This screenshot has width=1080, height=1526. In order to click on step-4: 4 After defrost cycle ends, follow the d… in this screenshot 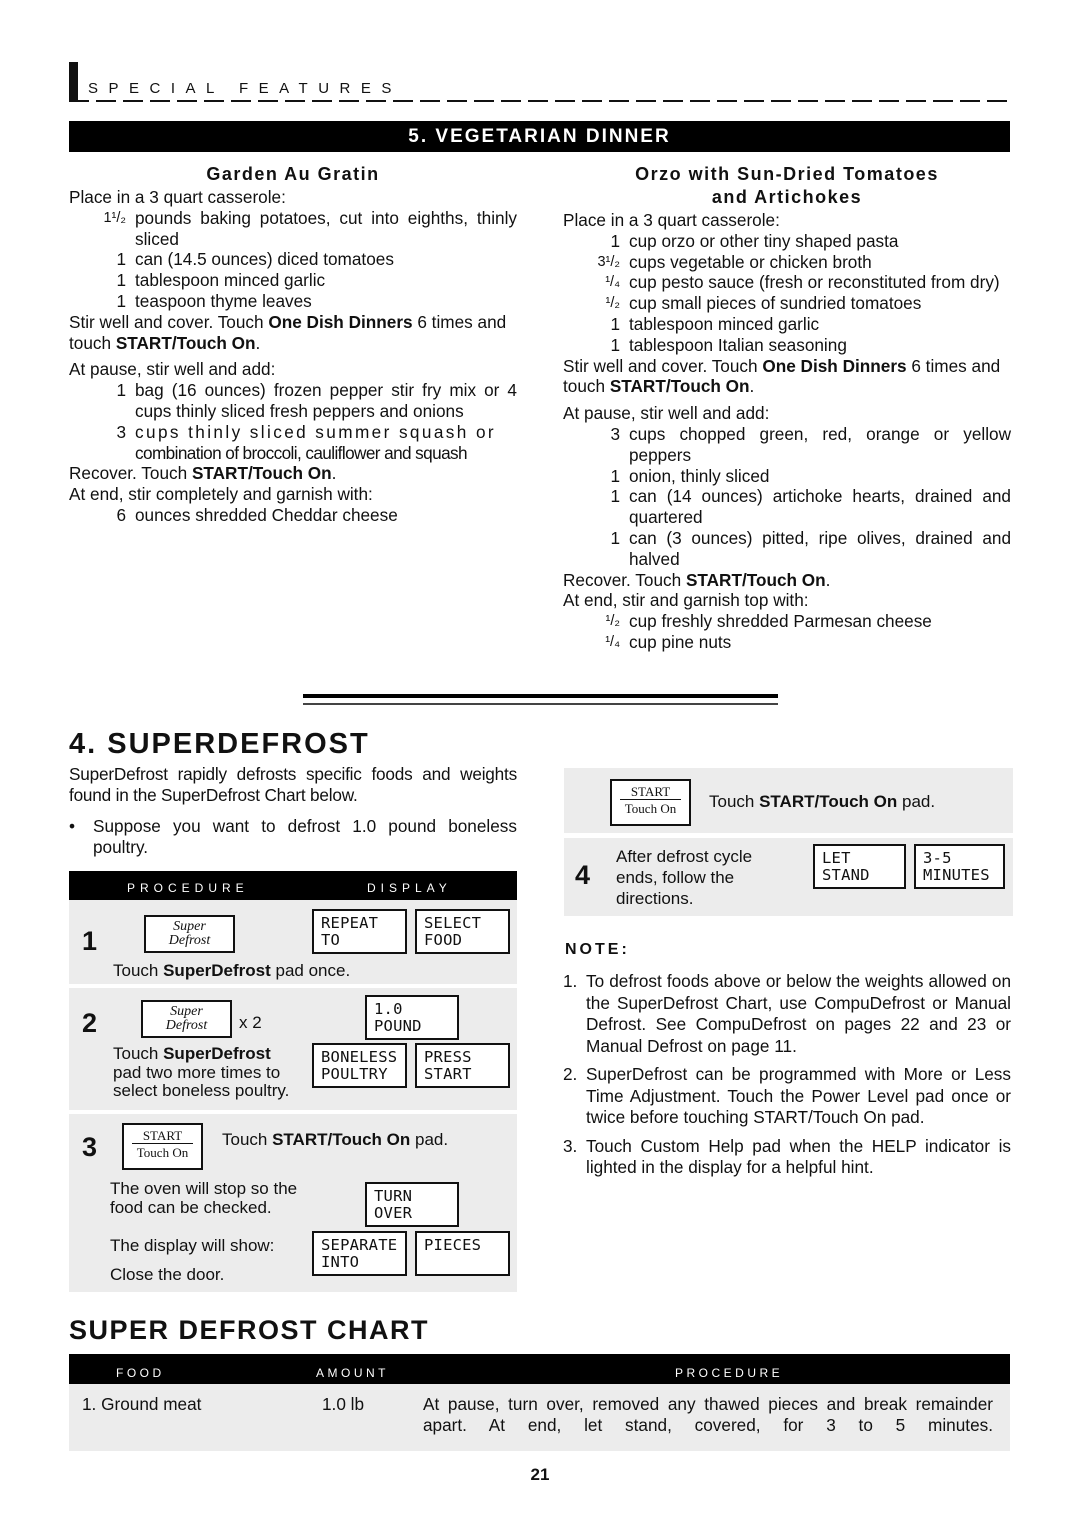, I will do `click(788, 877)`.